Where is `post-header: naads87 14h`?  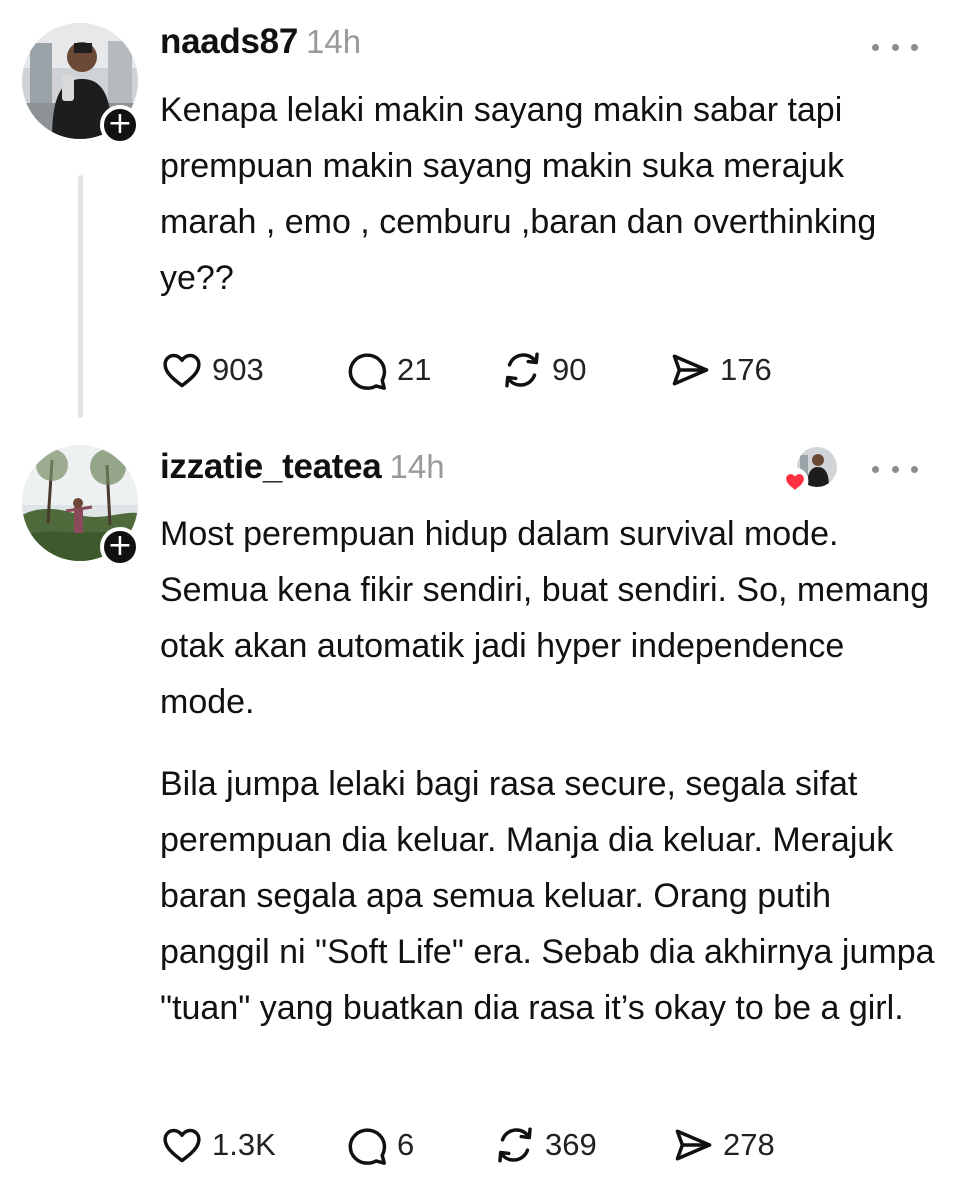 post-header: naads87 14h is located at coordinates (260, 46).